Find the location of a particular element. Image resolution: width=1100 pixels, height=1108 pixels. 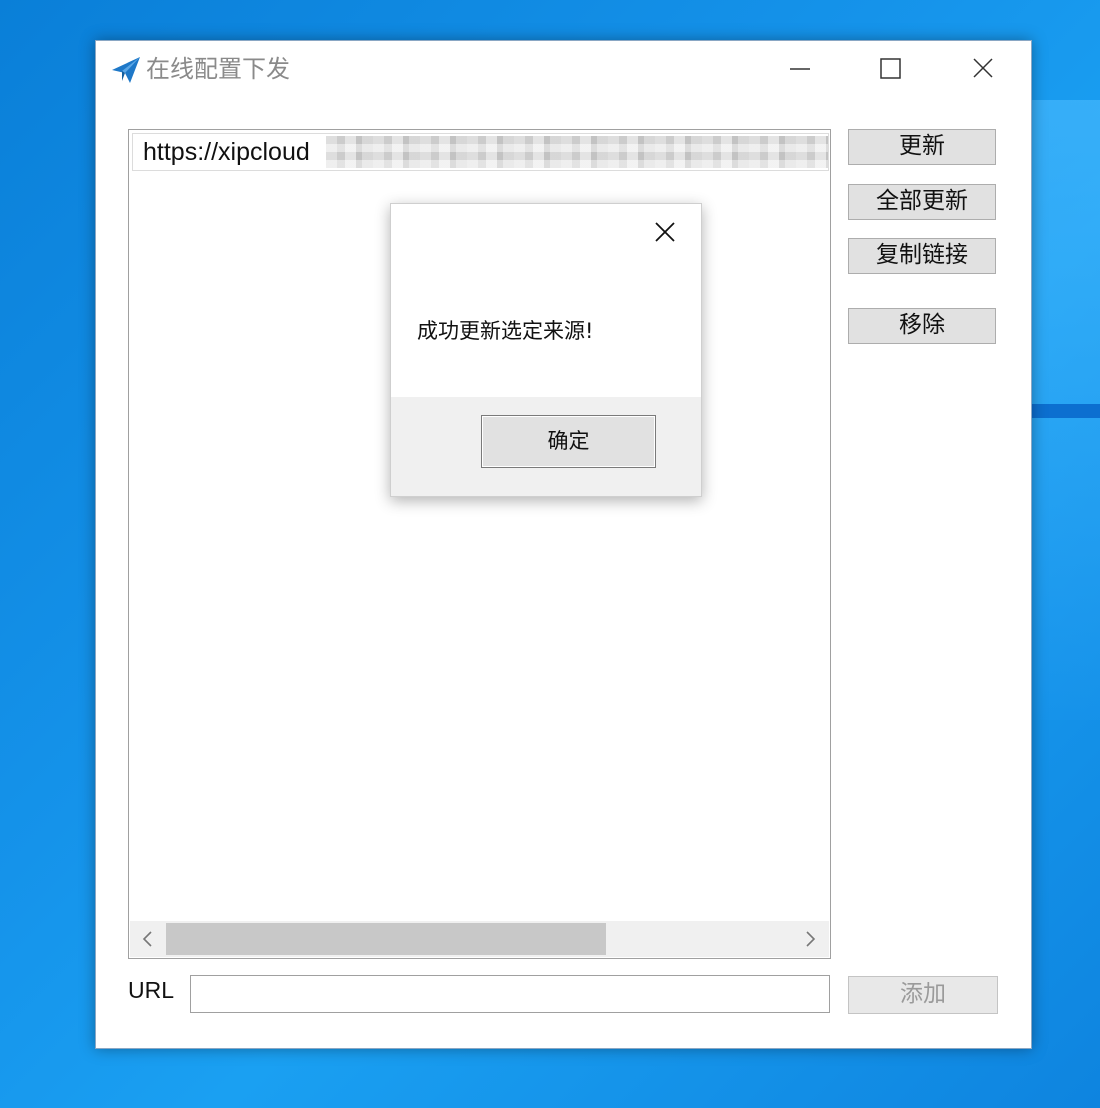

add-button: 添加 is located at coordinates (923, 995).